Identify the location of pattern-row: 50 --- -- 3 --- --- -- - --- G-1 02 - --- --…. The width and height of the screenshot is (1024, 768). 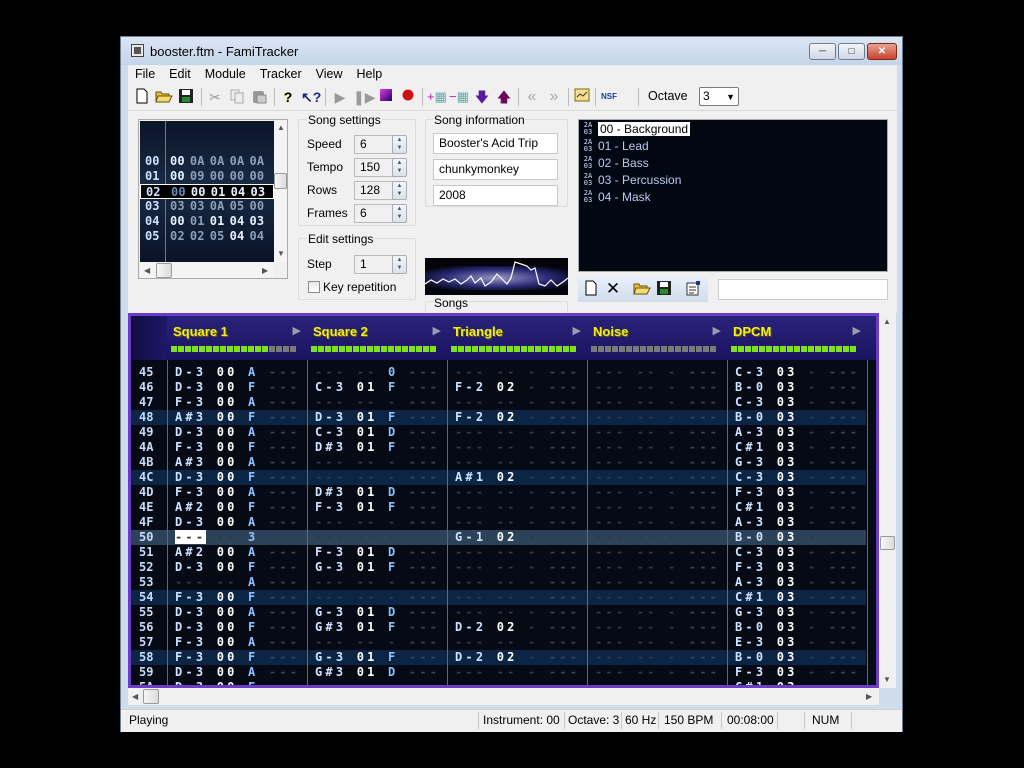
(498, 537).